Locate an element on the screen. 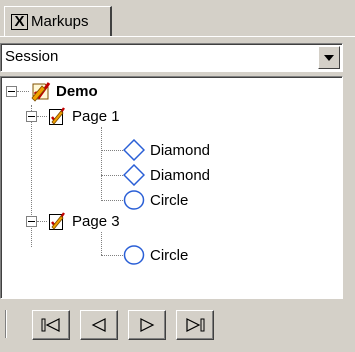 This screenshot has width=355, height=352. next-button is located at coordinates (147, 325).